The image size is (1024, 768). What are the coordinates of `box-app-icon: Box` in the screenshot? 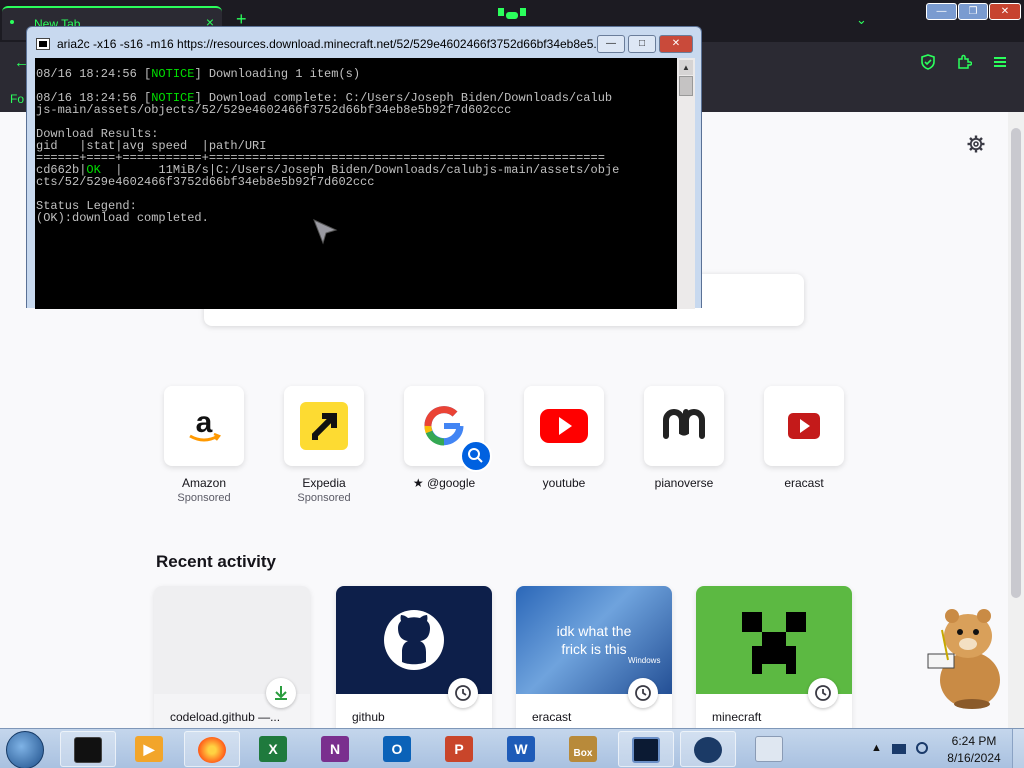 It's located at (583, 749).